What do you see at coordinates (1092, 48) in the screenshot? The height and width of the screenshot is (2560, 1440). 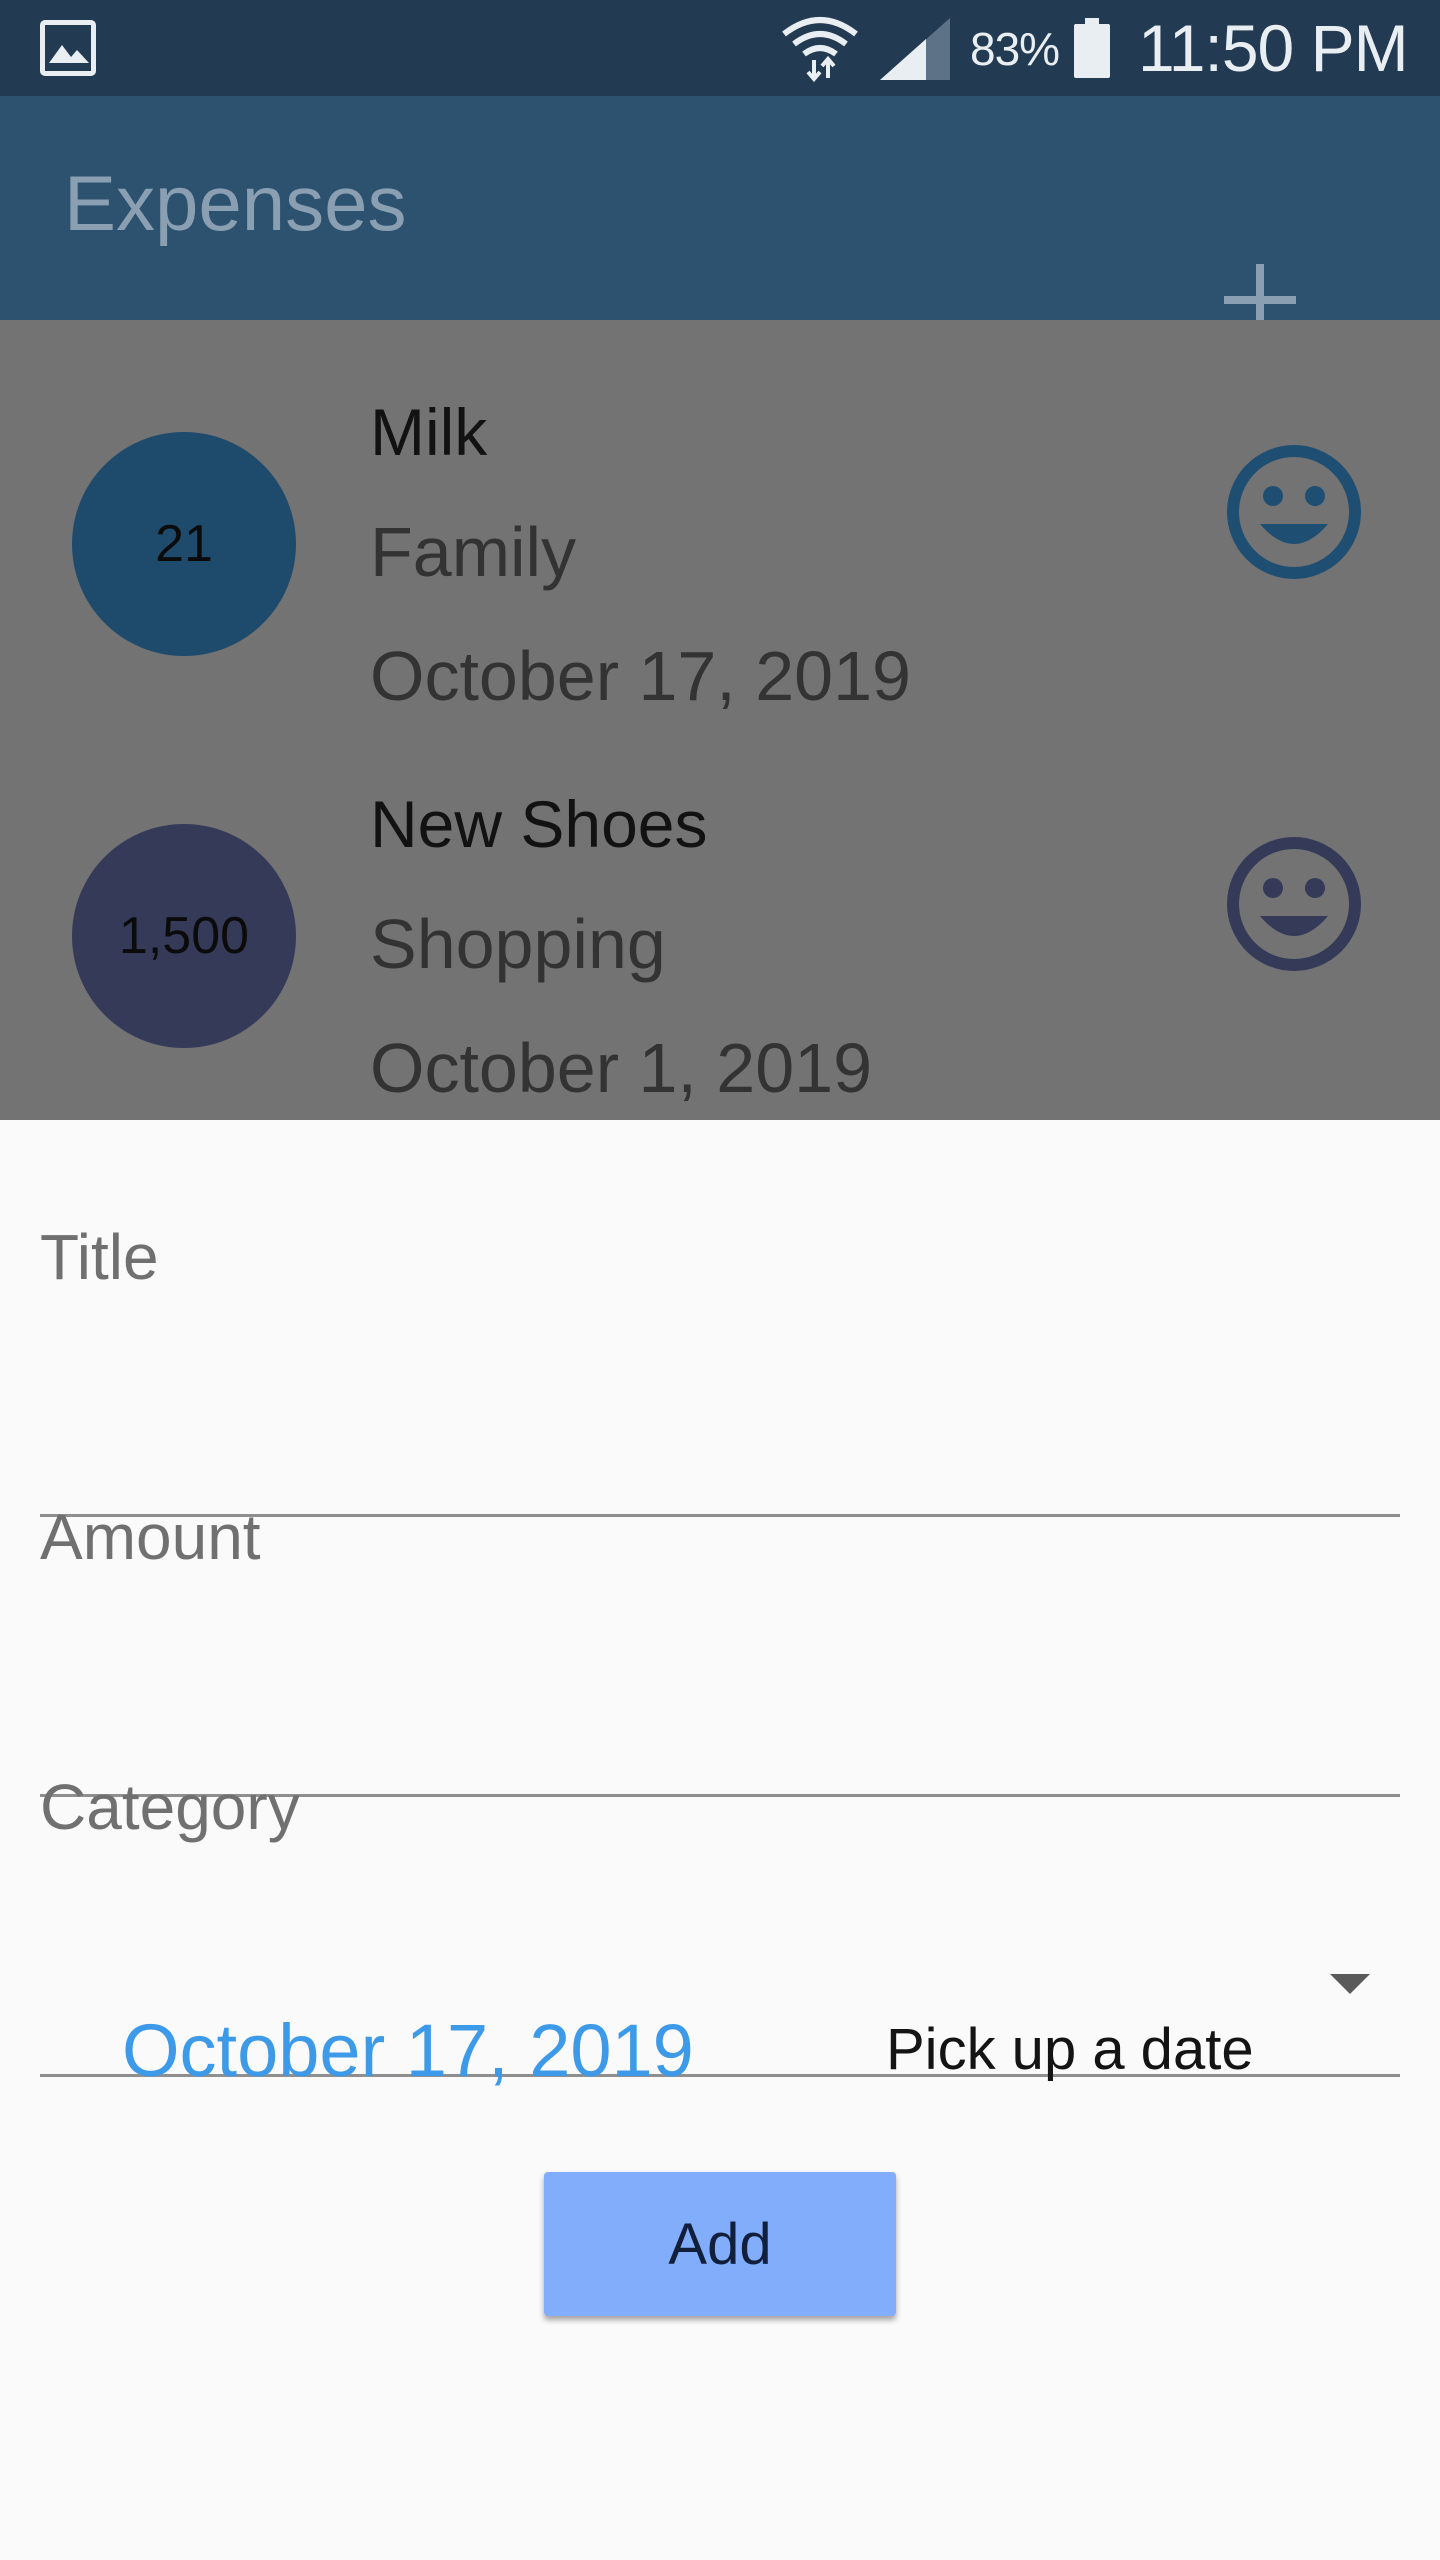 I see `battery-icon` at bounding box center [1092, 48].